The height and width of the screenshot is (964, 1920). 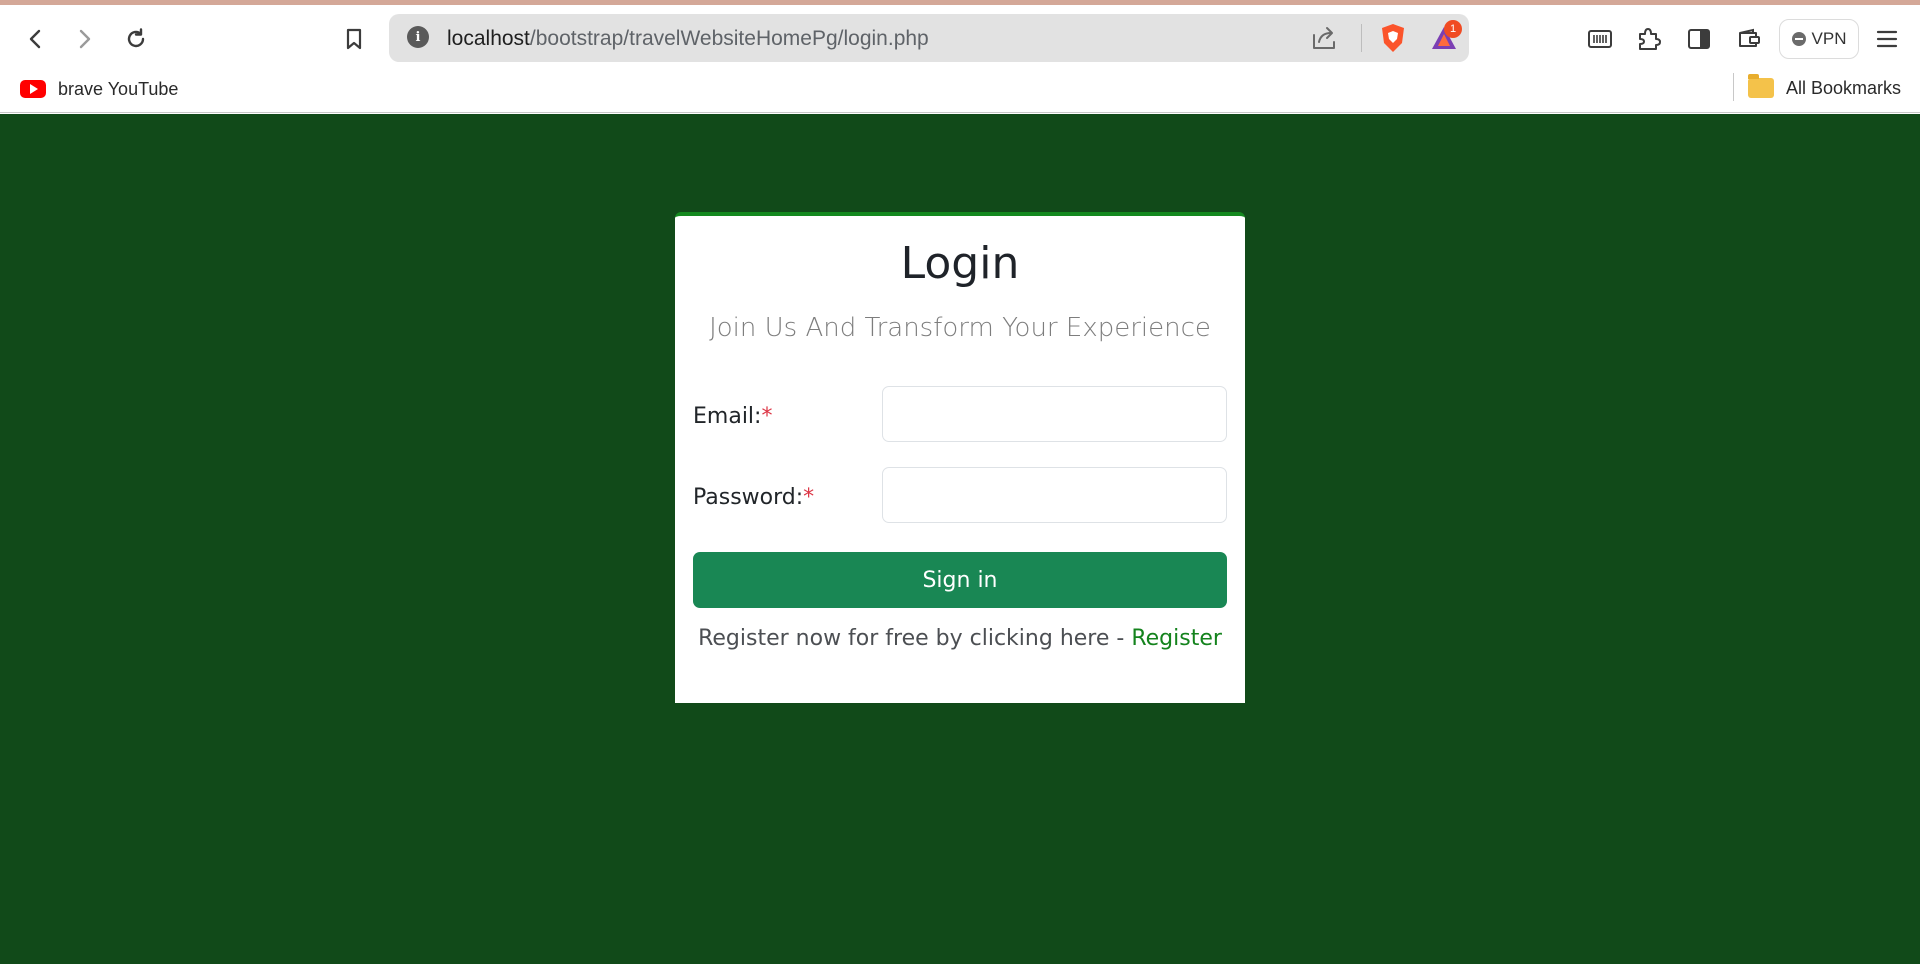 What do you see at coordinates (960, 263) in the screenshot?
I see `login-title: Login` at bounding box center [960, 263].